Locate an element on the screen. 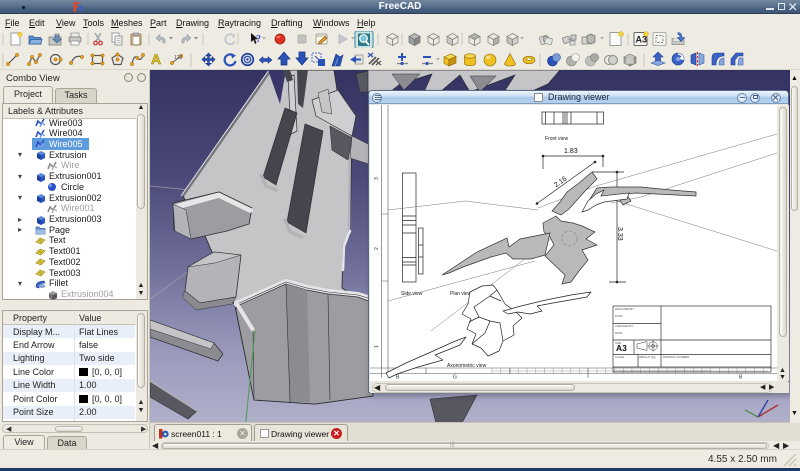  svg-text: 3 is located at coordinates (377, 178).